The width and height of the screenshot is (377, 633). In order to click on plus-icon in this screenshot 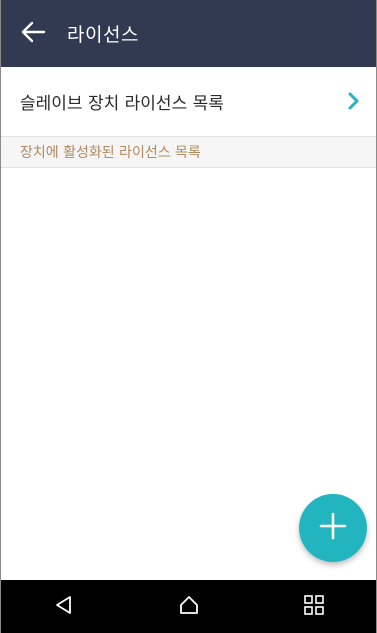, I will do `click(333, 528)`.